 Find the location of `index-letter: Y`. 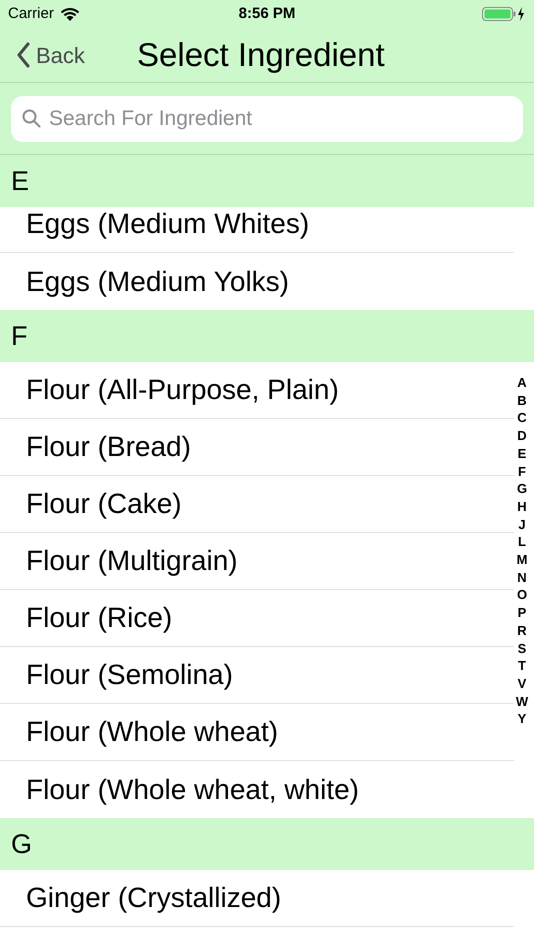

index-letter: Y is located at coordinates (522, 719).